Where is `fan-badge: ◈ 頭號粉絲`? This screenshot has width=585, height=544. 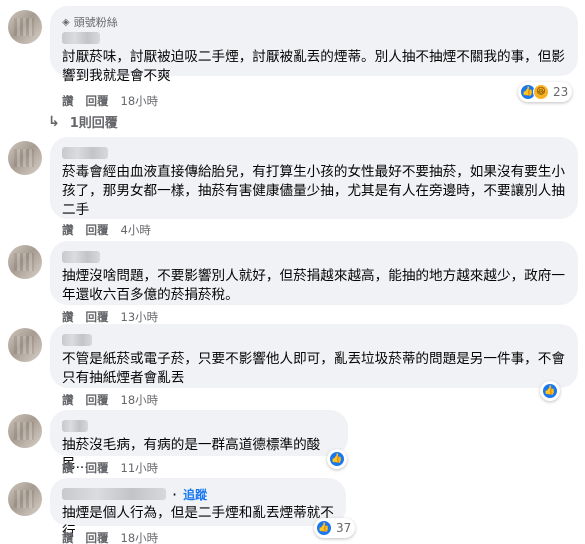 fan-badge: ◈ 頭號粉絲 is located at coordinates (314, 22).